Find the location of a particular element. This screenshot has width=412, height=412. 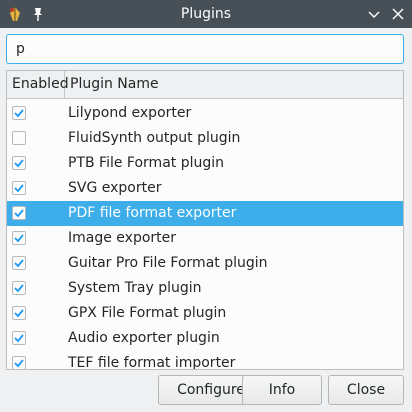

title-bar: Plugins is located at coordinates (206, 14).